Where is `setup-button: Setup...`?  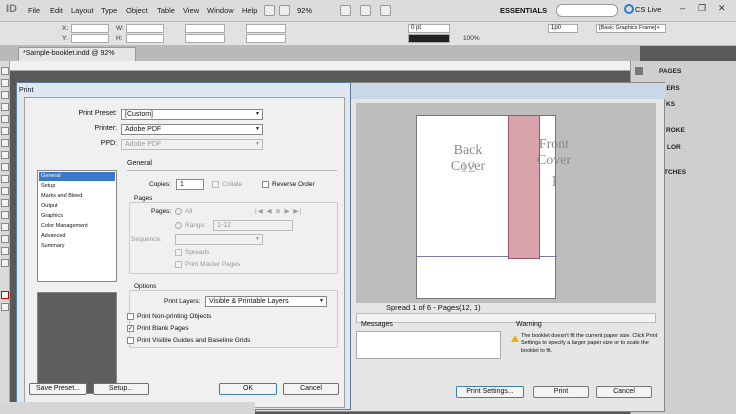 setup-button: Setup... is located at coordinates (121, 389).